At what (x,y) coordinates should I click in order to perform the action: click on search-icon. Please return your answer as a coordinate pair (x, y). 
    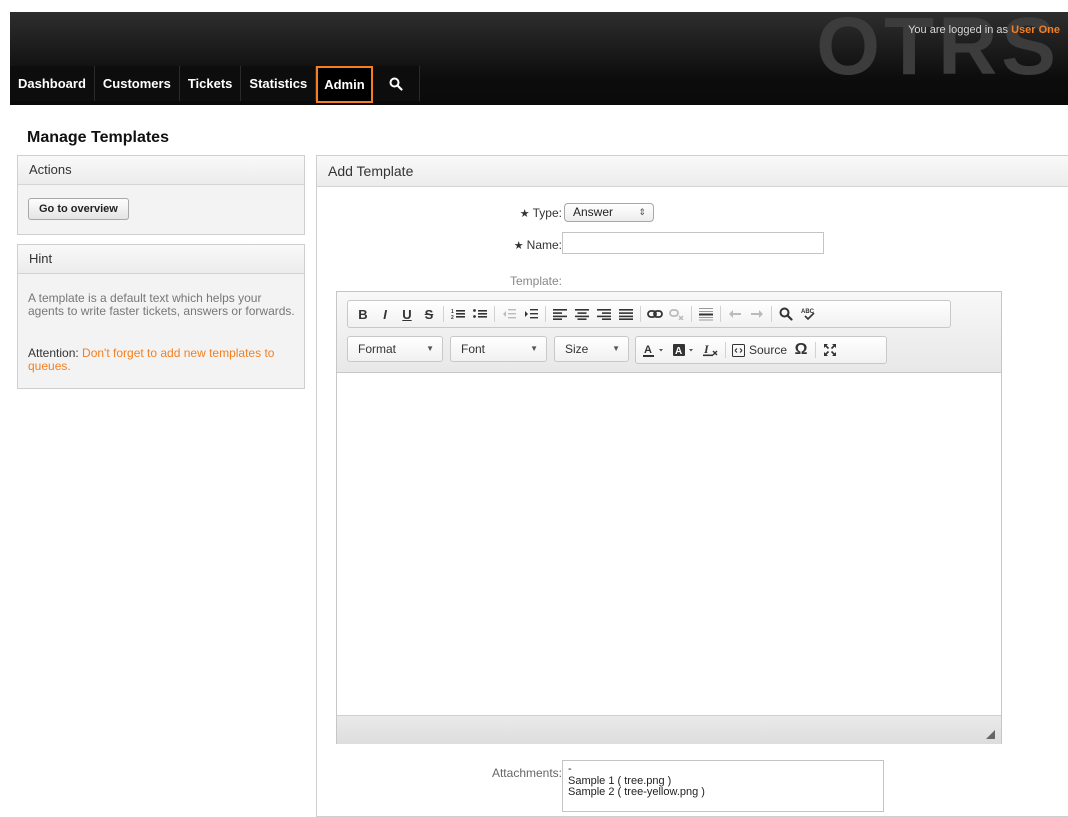
    Looking at the image, I should click on (396, 84).